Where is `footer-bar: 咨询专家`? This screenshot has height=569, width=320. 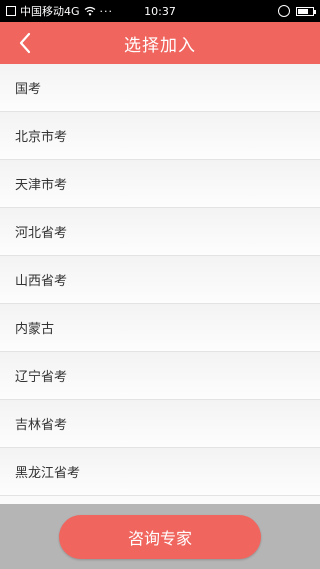
footer-bar: 咨询专家 is located at coordinates (160, 536).